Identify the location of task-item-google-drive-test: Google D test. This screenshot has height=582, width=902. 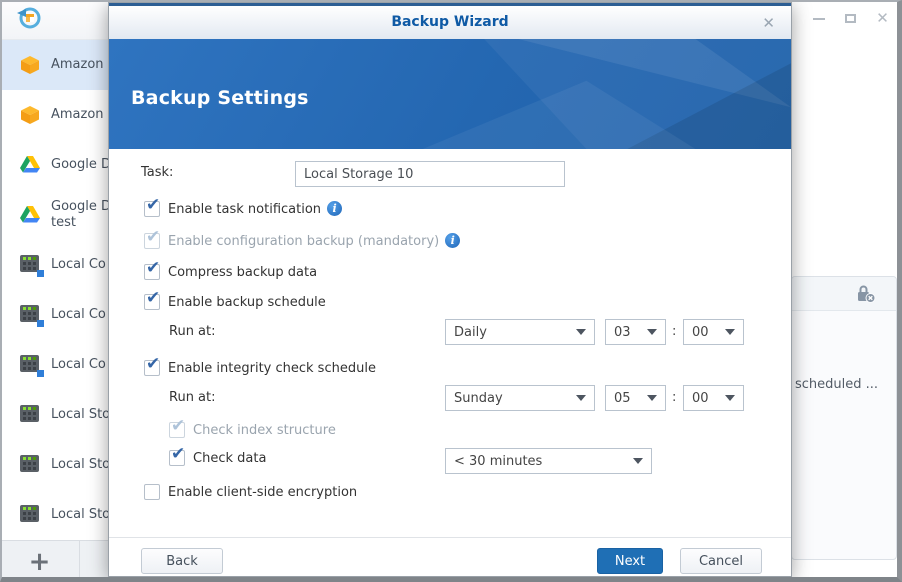
(54, 215).